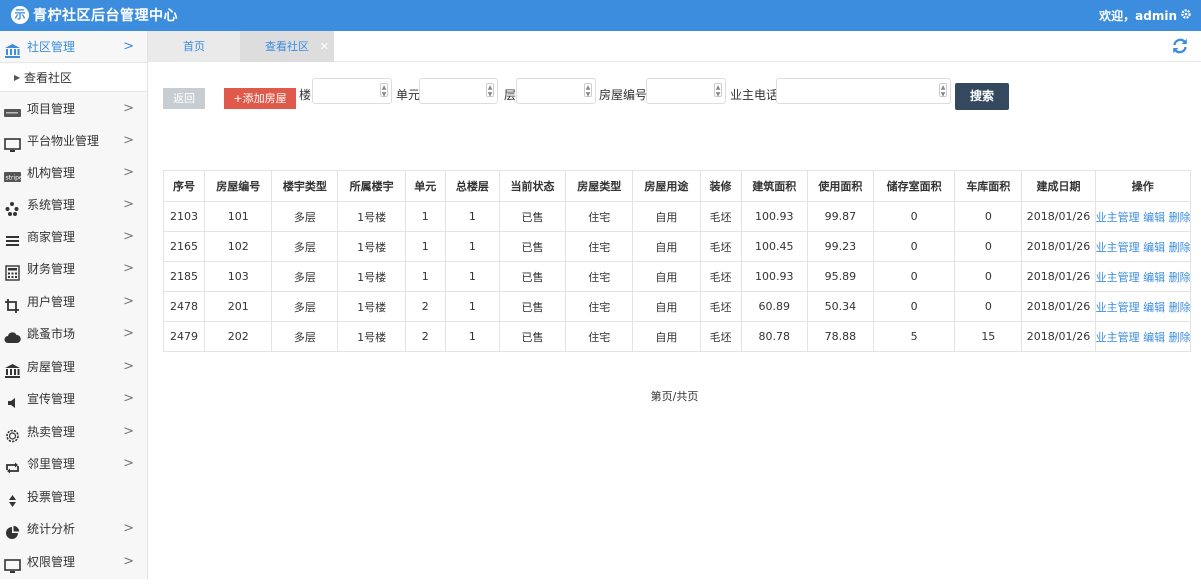 Image resolution: width=1201 pixels, height=586 pixels. Describe the element at coordinates (260, 98) in the screenshot. I see `add-house-button: +添加房屋` at that location.